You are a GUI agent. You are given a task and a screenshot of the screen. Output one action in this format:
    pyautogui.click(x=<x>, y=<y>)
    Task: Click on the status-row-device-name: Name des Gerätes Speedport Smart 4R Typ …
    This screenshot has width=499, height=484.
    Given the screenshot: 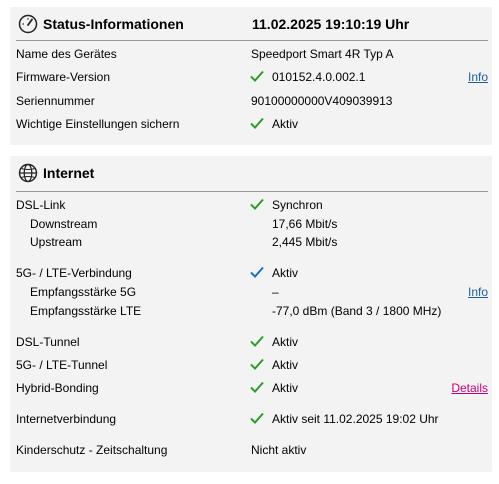 What is the action you would take?
    pyautogui.click(x=251, y=54)
    